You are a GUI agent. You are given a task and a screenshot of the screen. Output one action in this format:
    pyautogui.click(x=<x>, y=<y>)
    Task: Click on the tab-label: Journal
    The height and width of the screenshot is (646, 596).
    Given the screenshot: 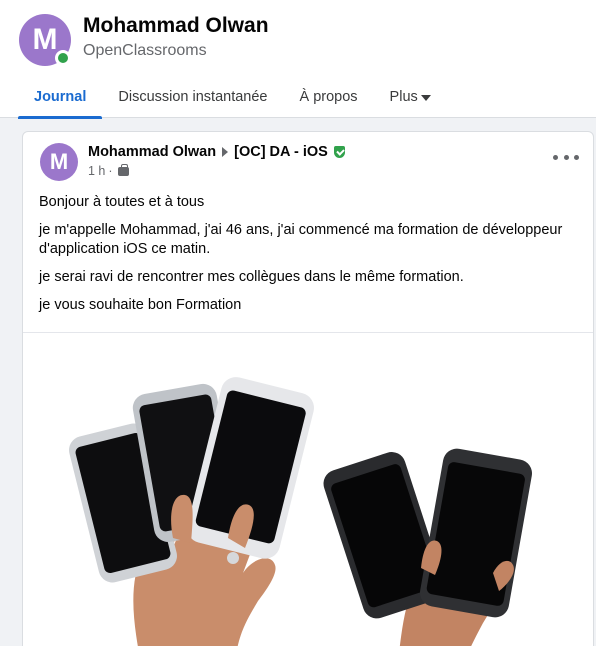 What is the action you would take?
    pyautogui.click(x=60, y=97)
    